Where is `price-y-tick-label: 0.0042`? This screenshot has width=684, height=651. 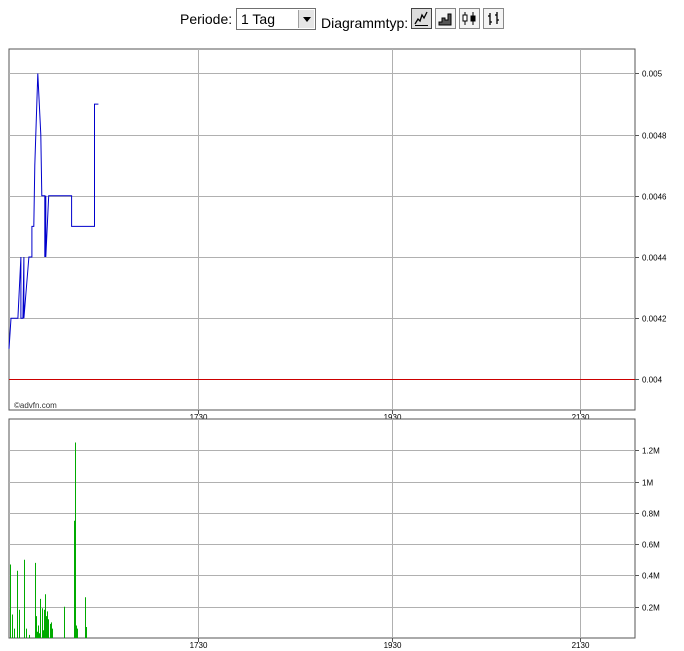
price-y-tick-label: 0.0042 is located at coordinates (654, 319).